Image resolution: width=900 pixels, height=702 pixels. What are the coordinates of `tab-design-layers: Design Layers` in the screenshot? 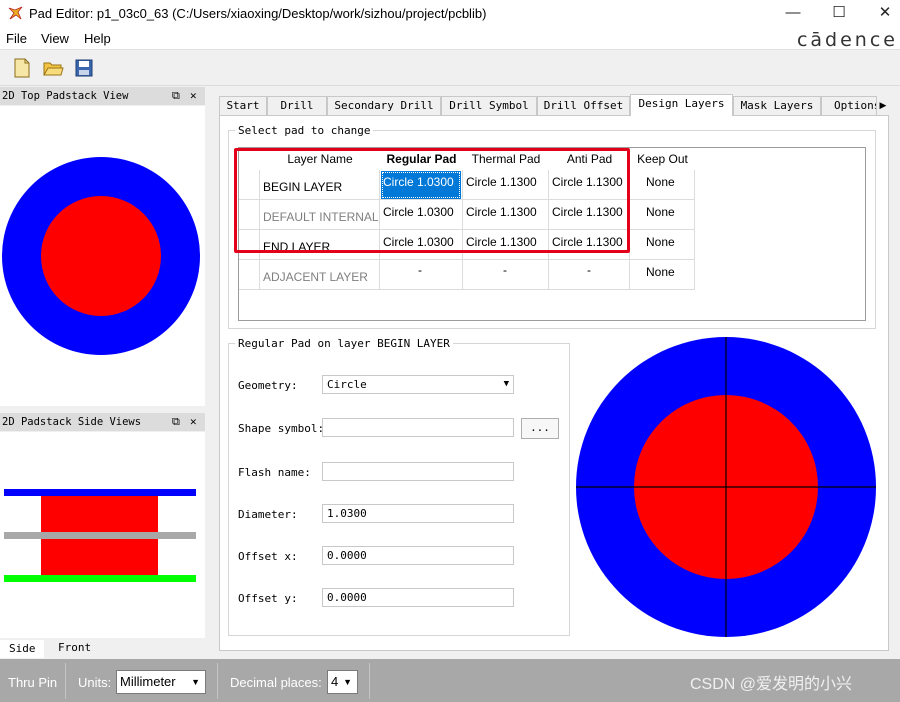 It's located at (681, 105).